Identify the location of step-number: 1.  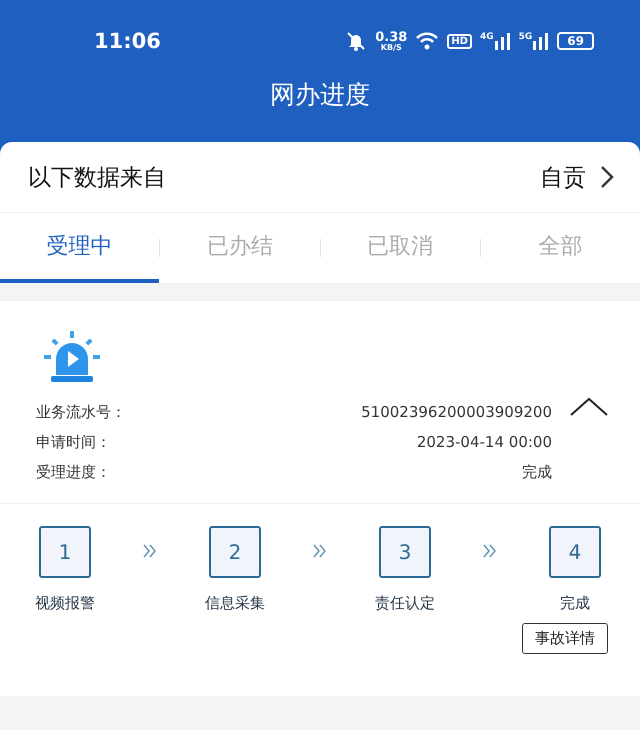
(65, 552).